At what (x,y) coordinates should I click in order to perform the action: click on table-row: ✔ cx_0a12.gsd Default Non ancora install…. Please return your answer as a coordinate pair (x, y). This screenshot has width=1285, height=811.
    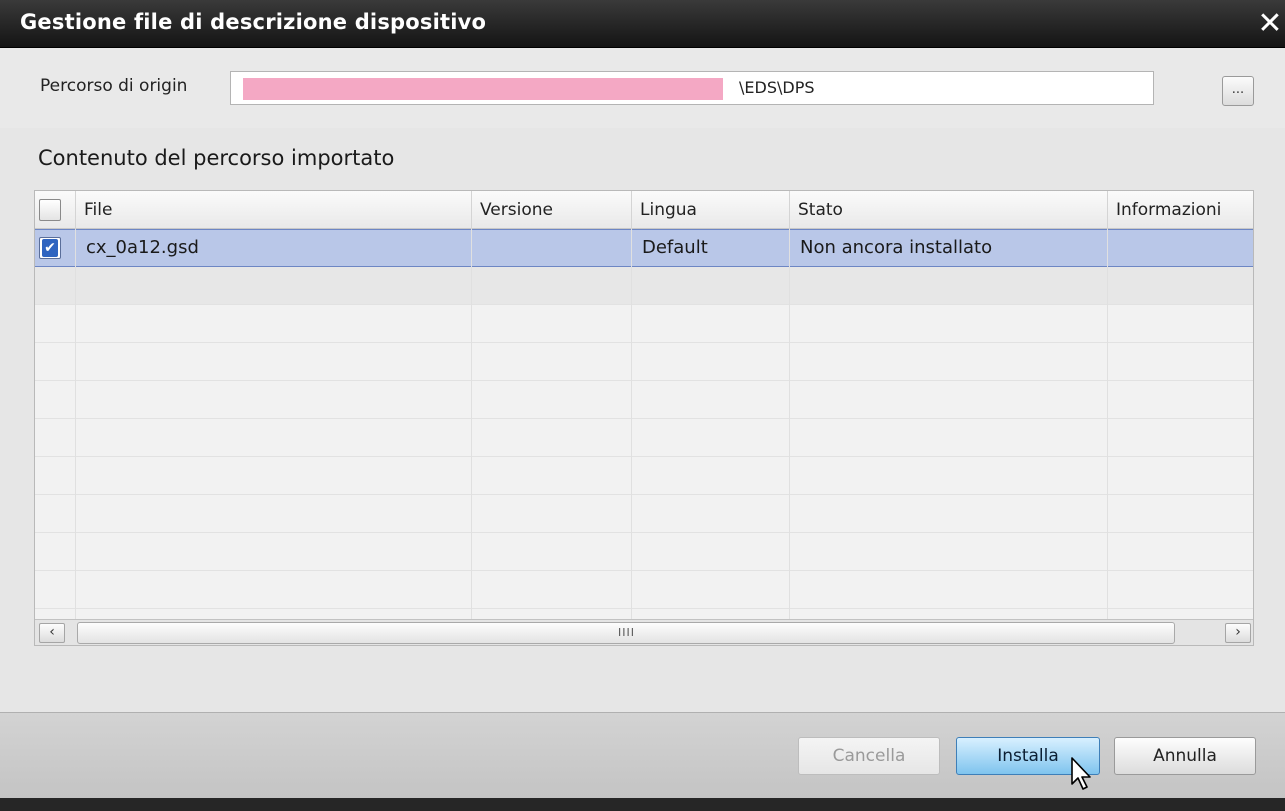
    Looking at the image, I should click on (644, 248).